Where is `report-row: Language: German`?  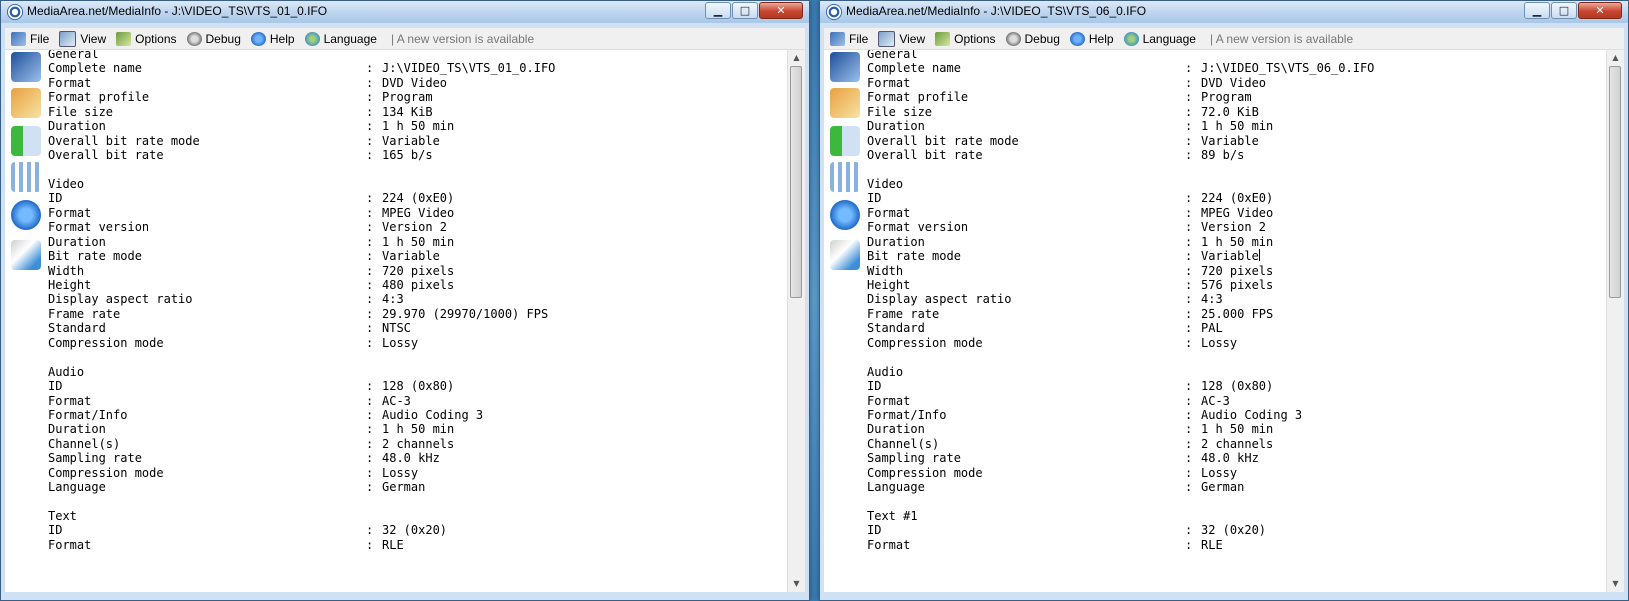
report-row: Language: German is located at coordinates (1120, 487).